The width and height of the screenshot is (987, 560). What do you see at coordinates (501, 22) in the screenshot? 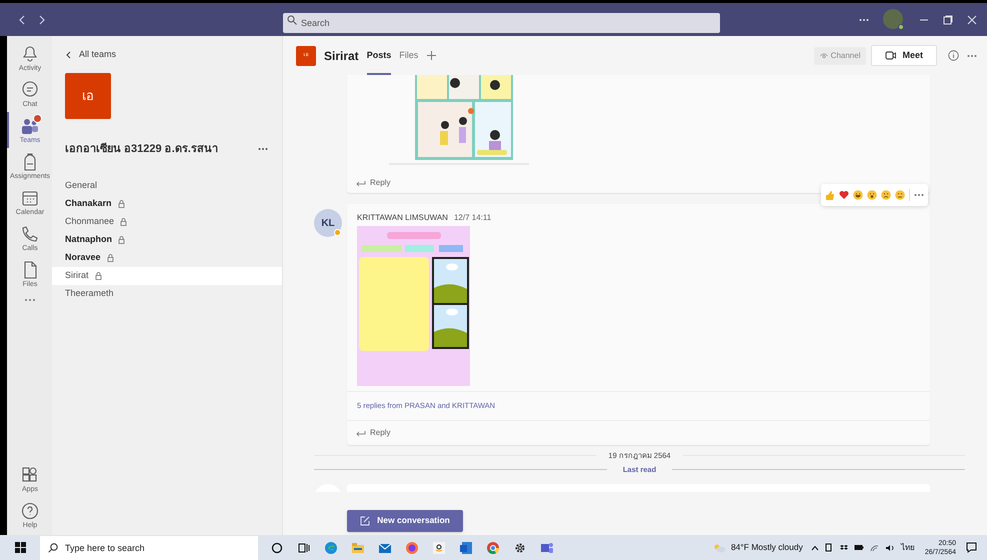
I see `search-field: Search` at bounding box center [501, 22].